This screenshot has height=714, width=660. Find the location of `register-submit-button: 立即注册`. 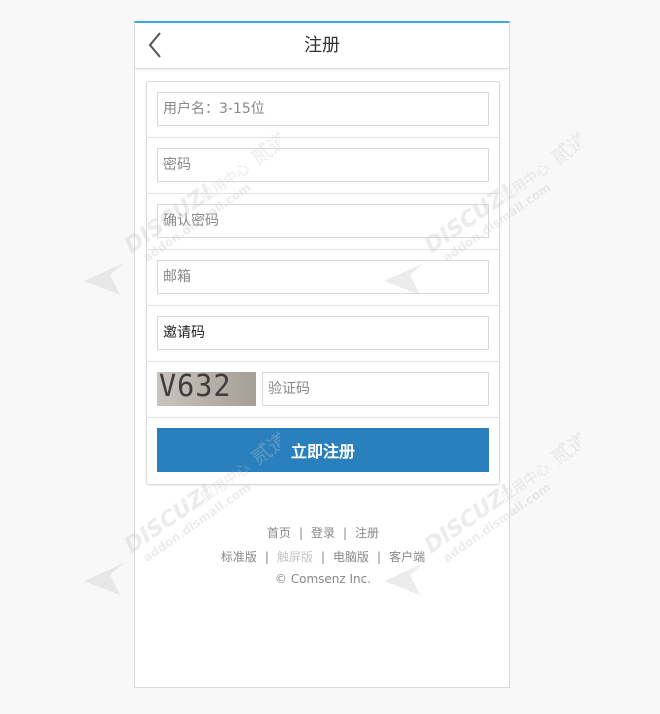

register-submit-button: 立即注册 is located at coordinates (323, 450).